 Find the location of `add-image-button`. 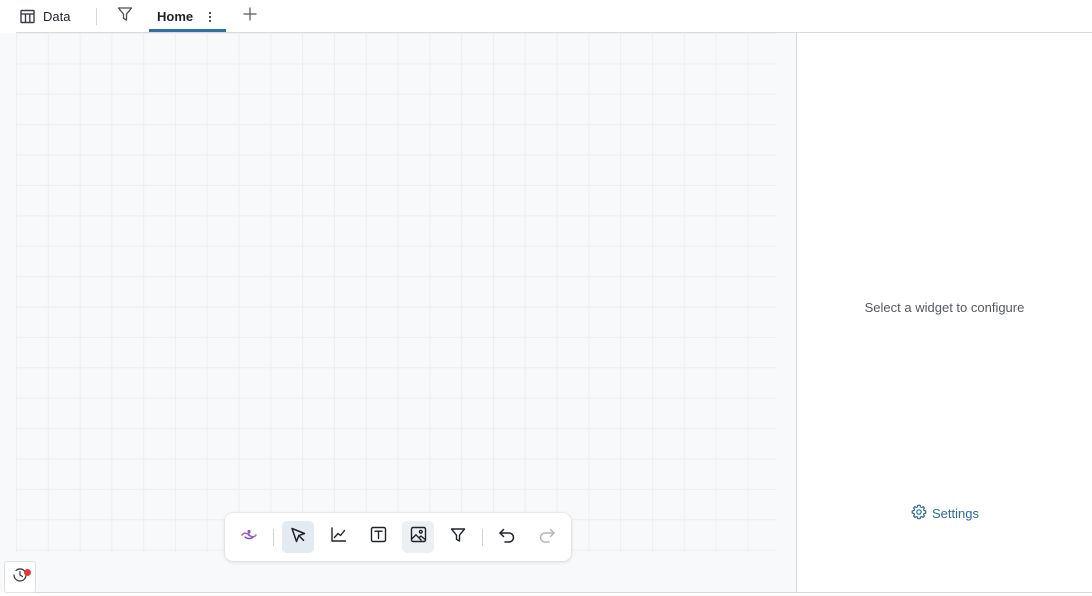

add-image-button is located at coordinates (418, 537).